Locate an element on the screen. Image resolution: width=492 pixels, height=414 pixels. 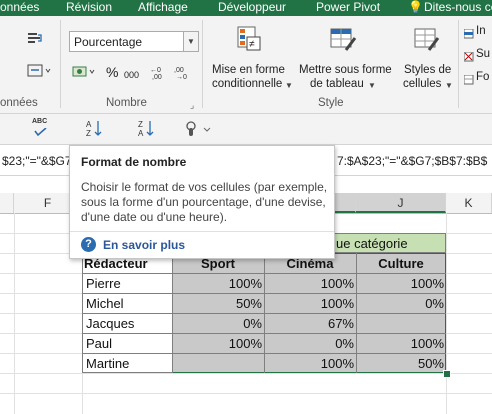
learn-more-link: En savoir plus is located at coordinates (144, 245).